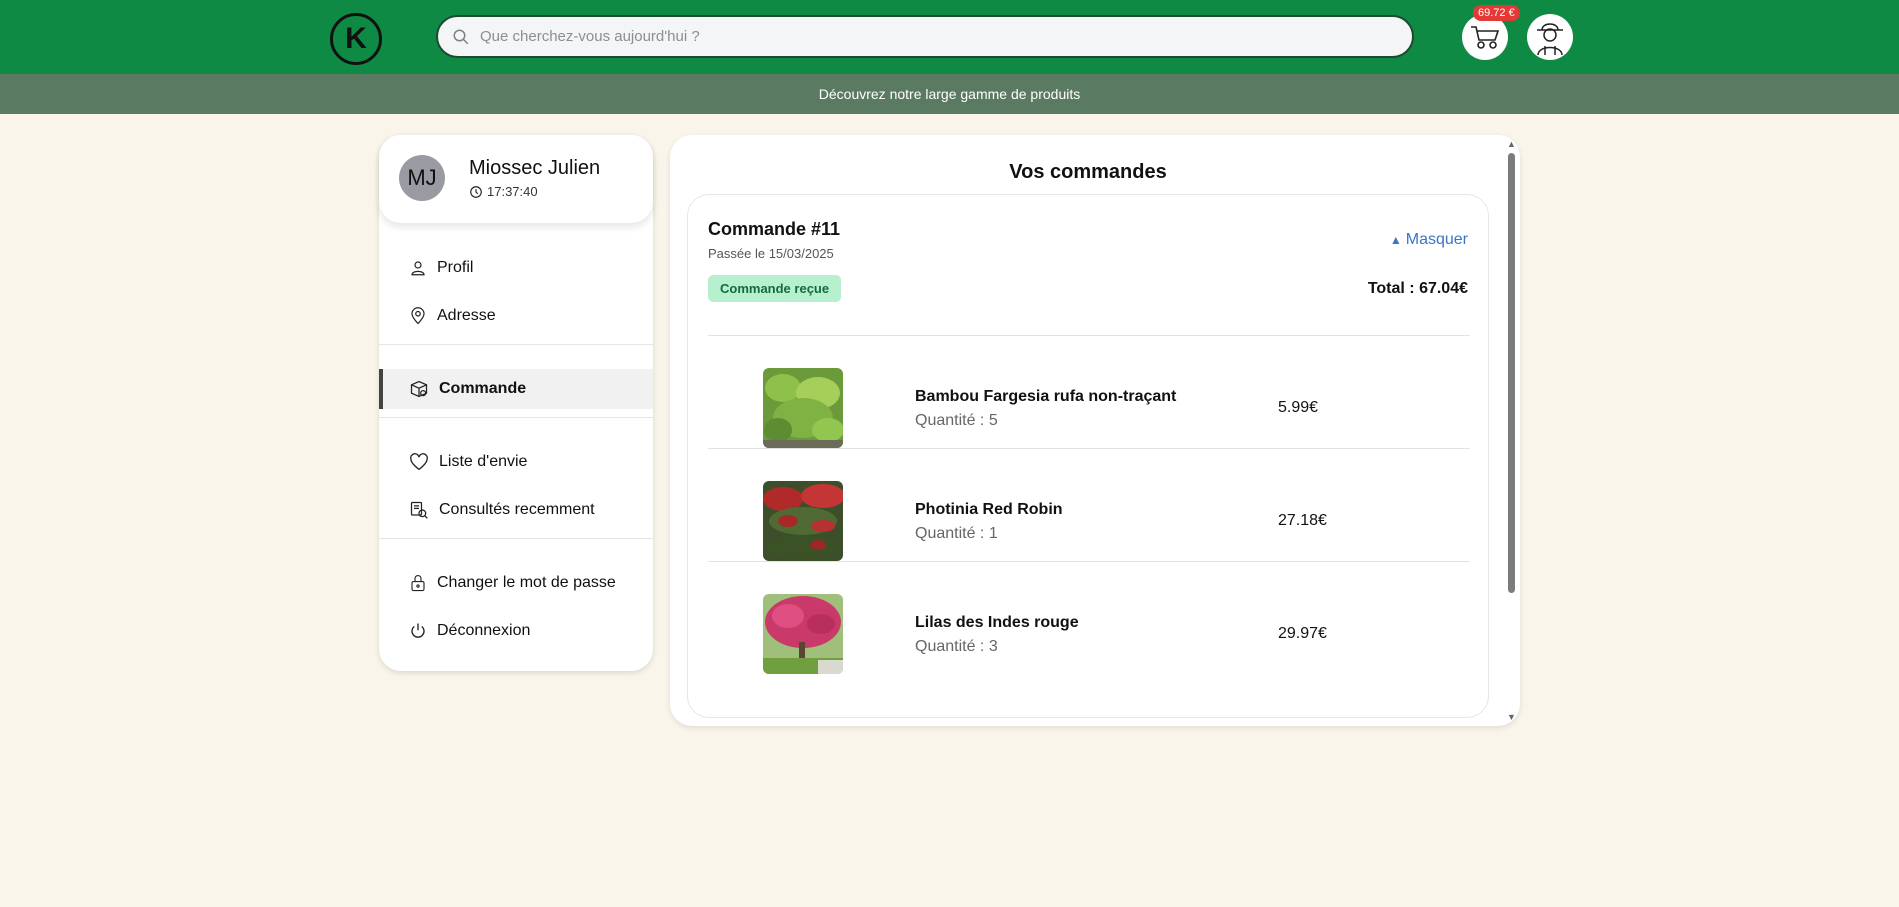  Describe the element at coordinates (1511, 144) in the screenshot. I see `scroll-up-arrow-icon: ▲` at that location.